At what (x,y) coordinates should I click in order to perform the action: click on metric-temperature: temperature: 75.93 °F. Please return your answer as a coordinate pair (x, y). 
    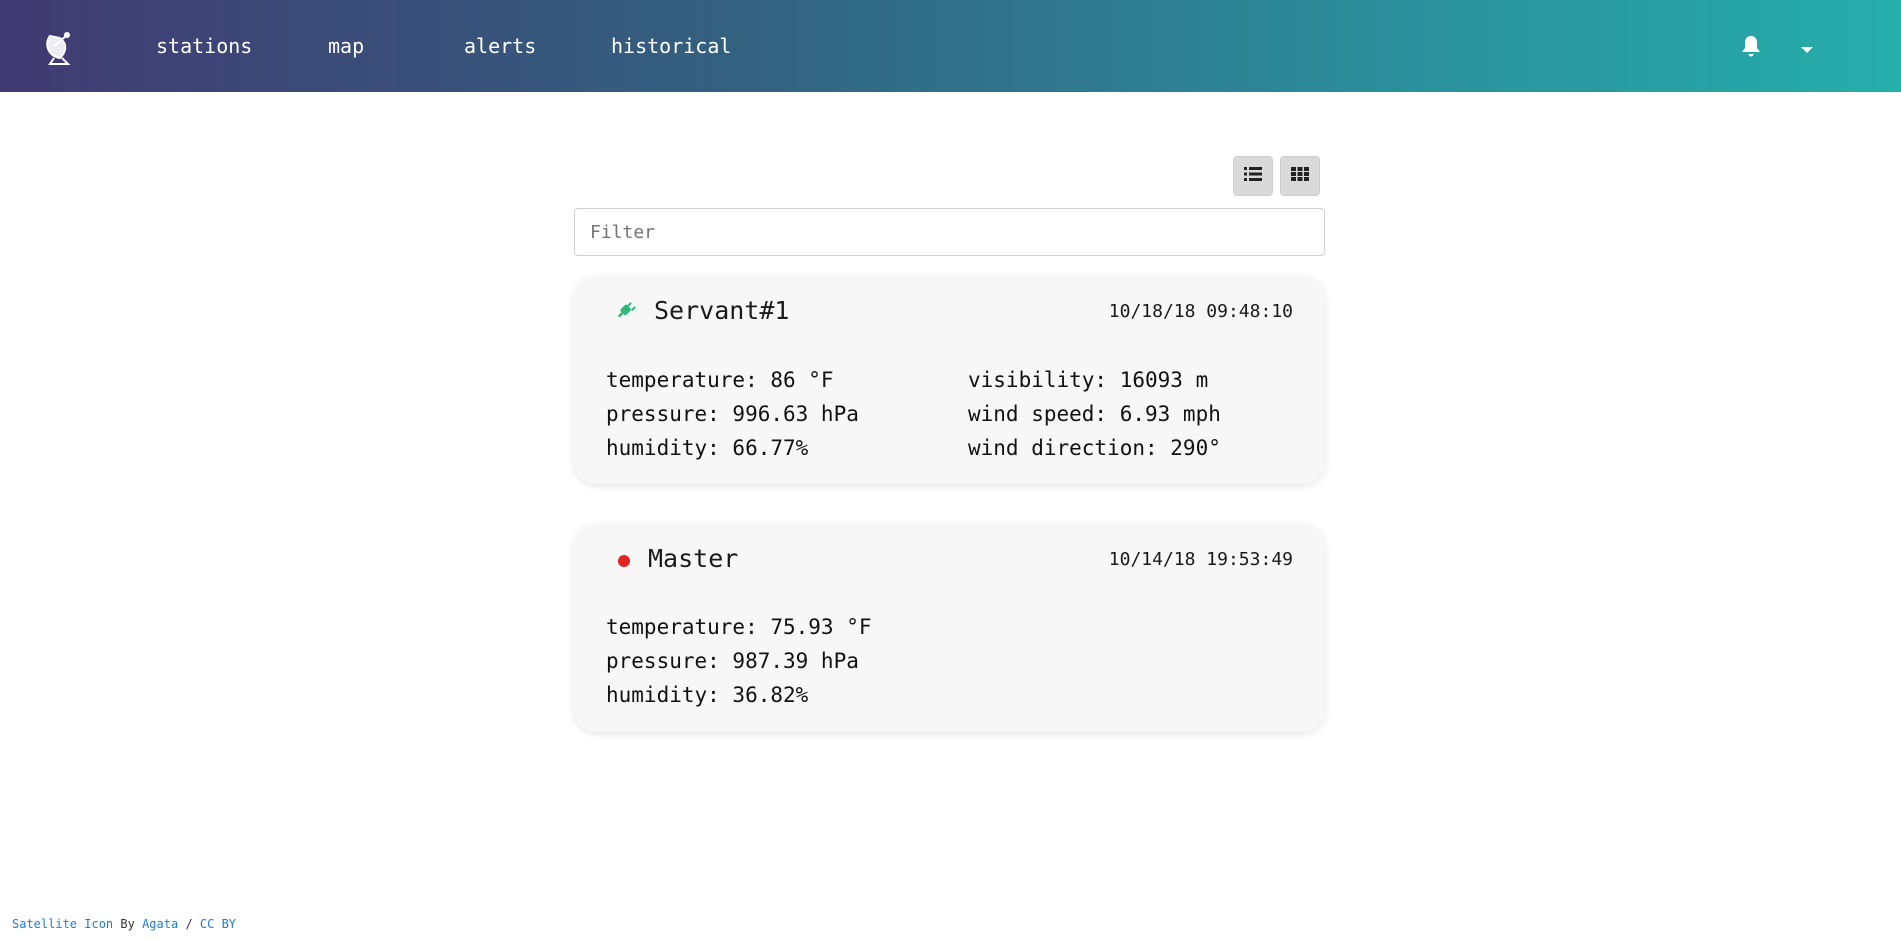
    Looking at the image, I should click on (739, 627).